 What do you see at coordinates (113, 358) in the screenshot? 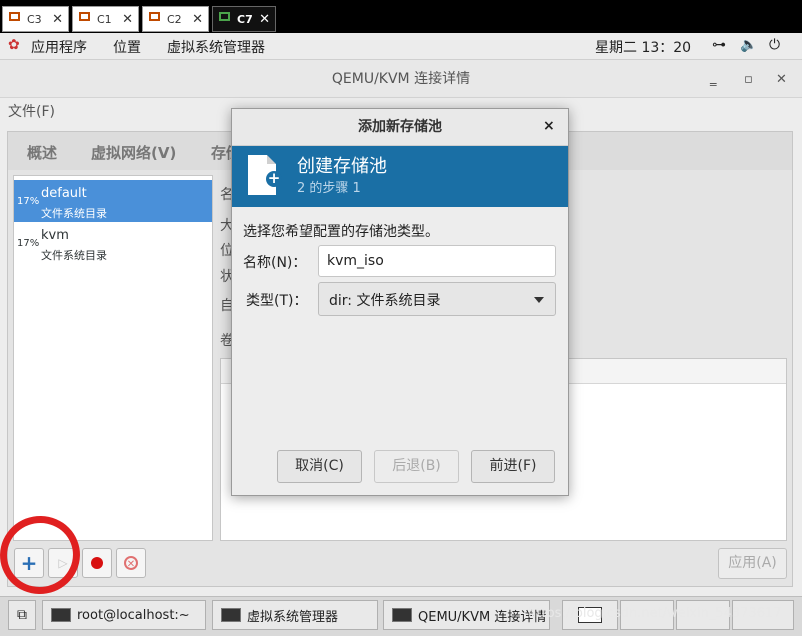
I see `storage-pool-list: 17% default 文件系统目录 17% kvm 文件系统目录` at bounding box center [113, 358].